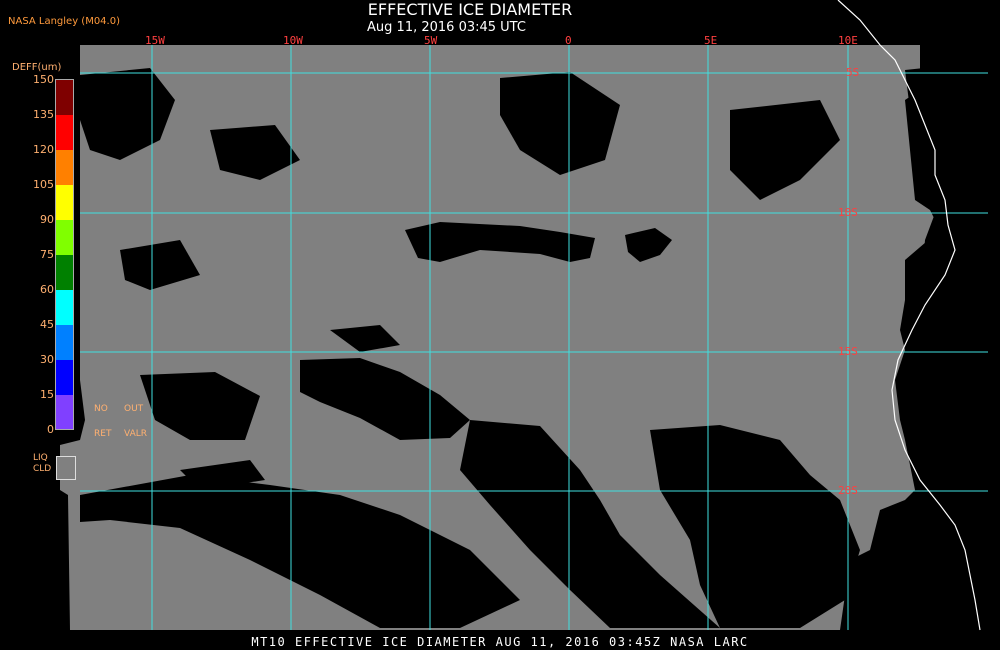 This screenshot has height=650, width=1000. Describe the element at coordinates (446, 27) in the screenshot. I see `map-timestamp: Aug 11, 2016 03:45 UTC` at that location.